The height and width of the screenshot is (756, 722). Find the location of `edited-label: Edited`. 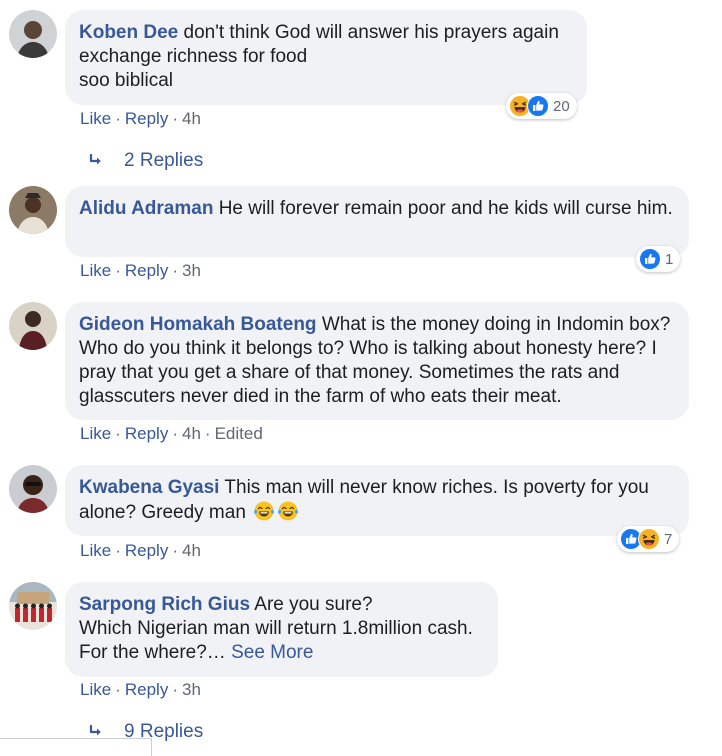

edited-label: Edited is located at coordinates (238, 433).